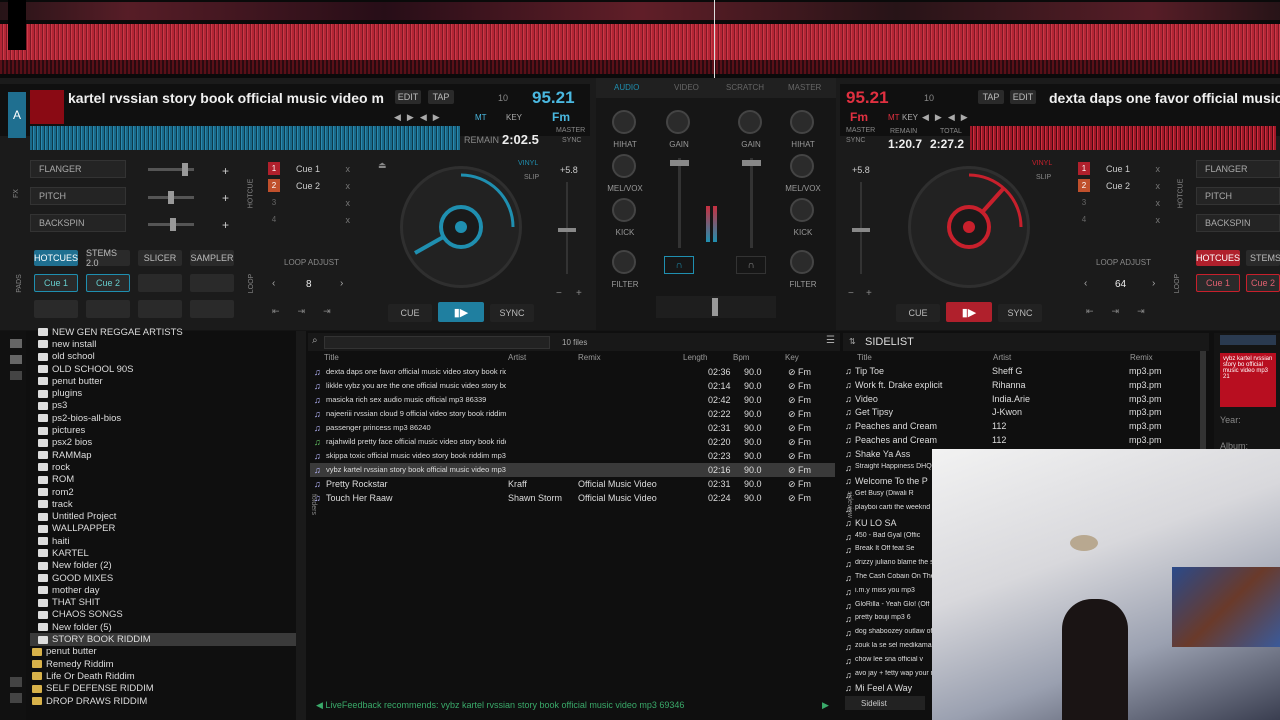  What do you see at coordinates (108, 258) in the screenshot?
I see `pad-mode-stems: STEMS 2.0` at bounding box center [108, 258].